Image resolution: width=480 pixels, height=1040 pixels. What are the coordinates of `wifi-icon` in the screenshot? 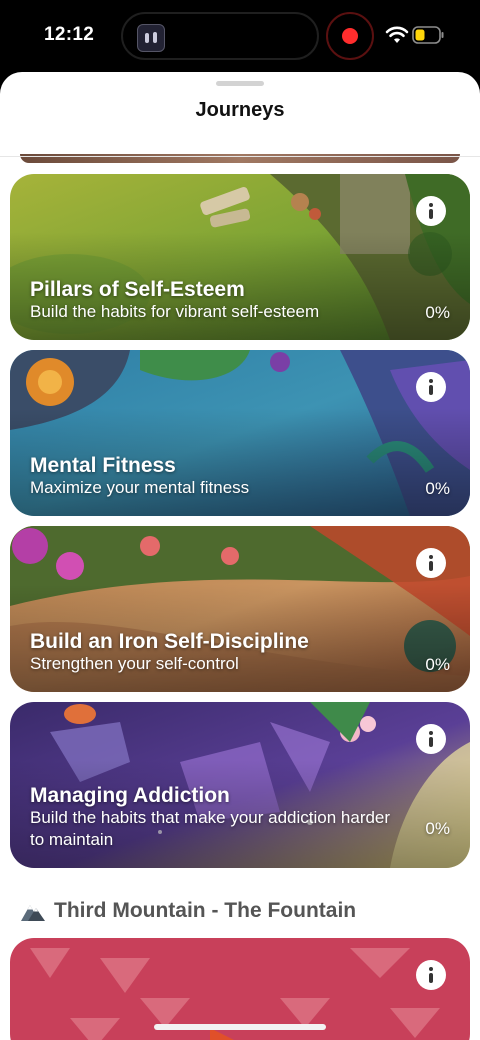 It's located at (397, 34).